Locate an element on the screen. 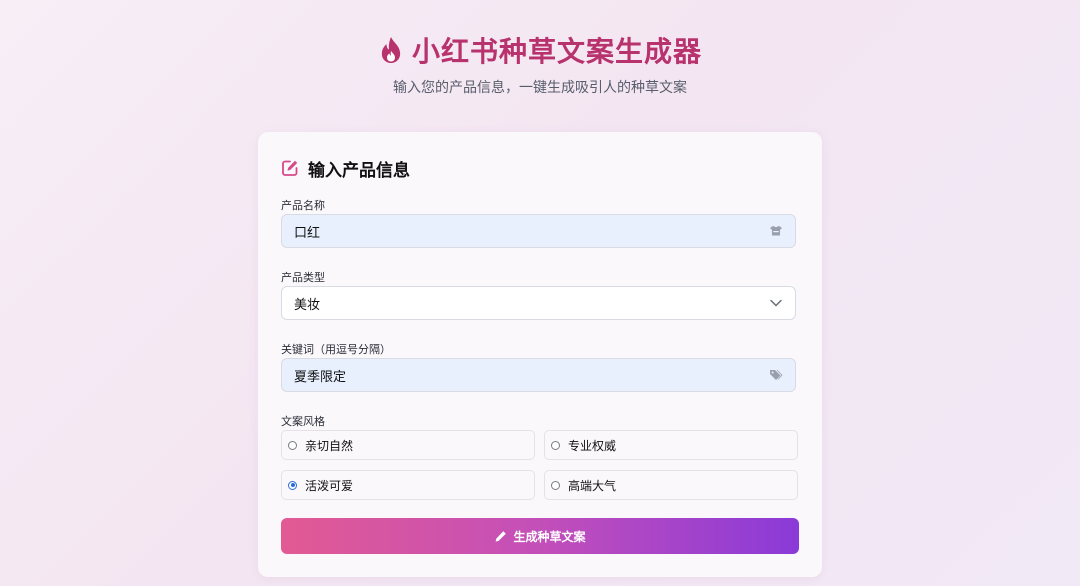 This screenshot has height=586, width=1080. product-name-value: 口红 is located at coordinates (307, 233).